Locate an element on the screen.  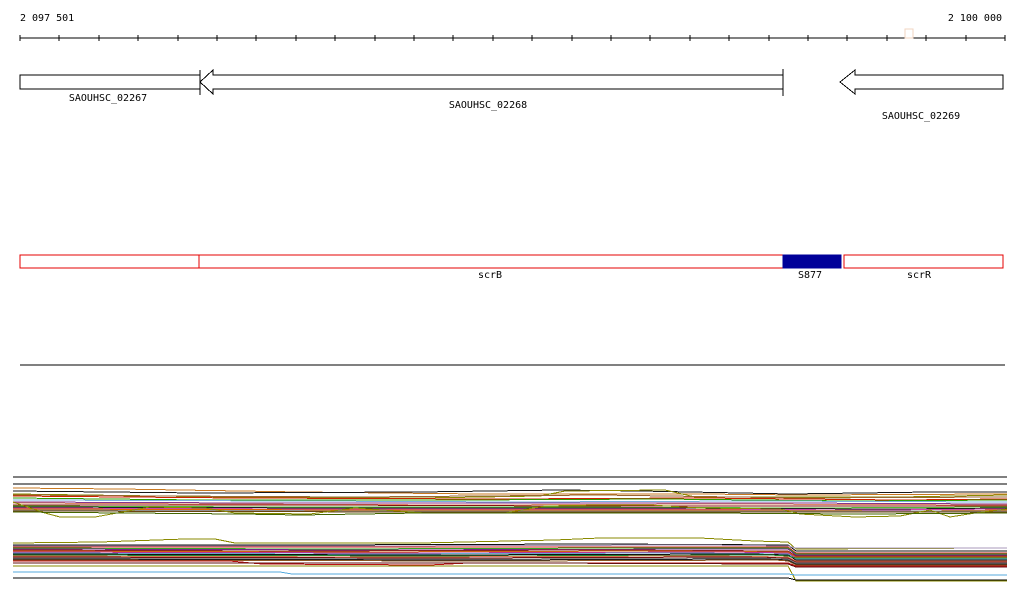
gene-label-saouhsc-02269: SAOUHSC_02269 is located at coordinates (921, 116).